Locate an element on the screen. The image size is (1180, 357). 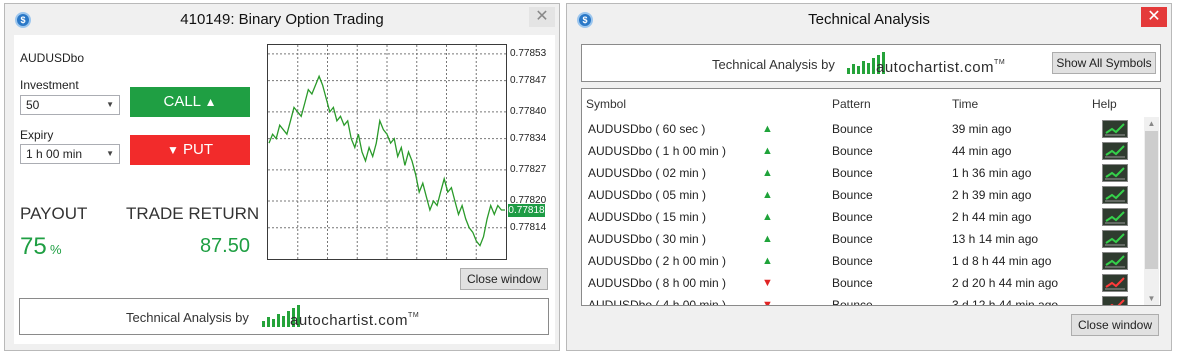
price-chart is located at coordinates (387, 152).